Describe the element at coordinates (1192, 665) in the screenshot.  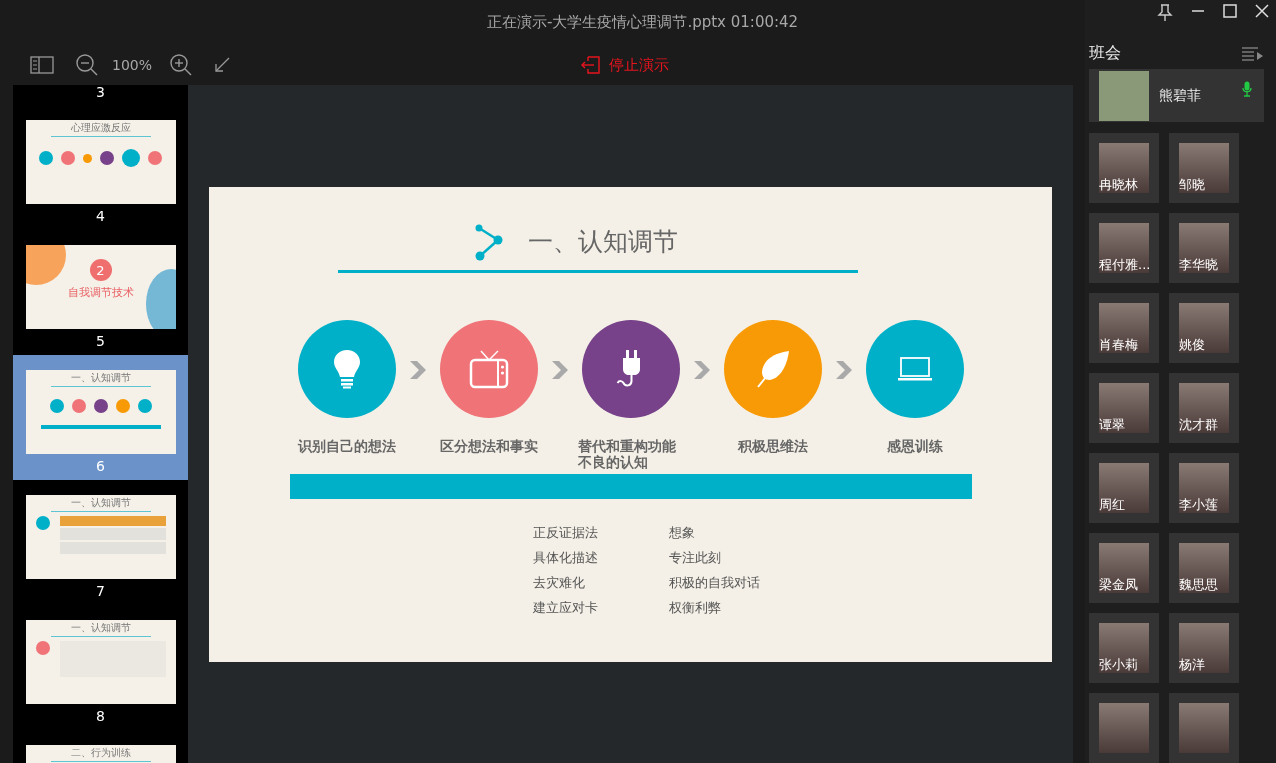
I see `participant-name: 杨洋` at that location.